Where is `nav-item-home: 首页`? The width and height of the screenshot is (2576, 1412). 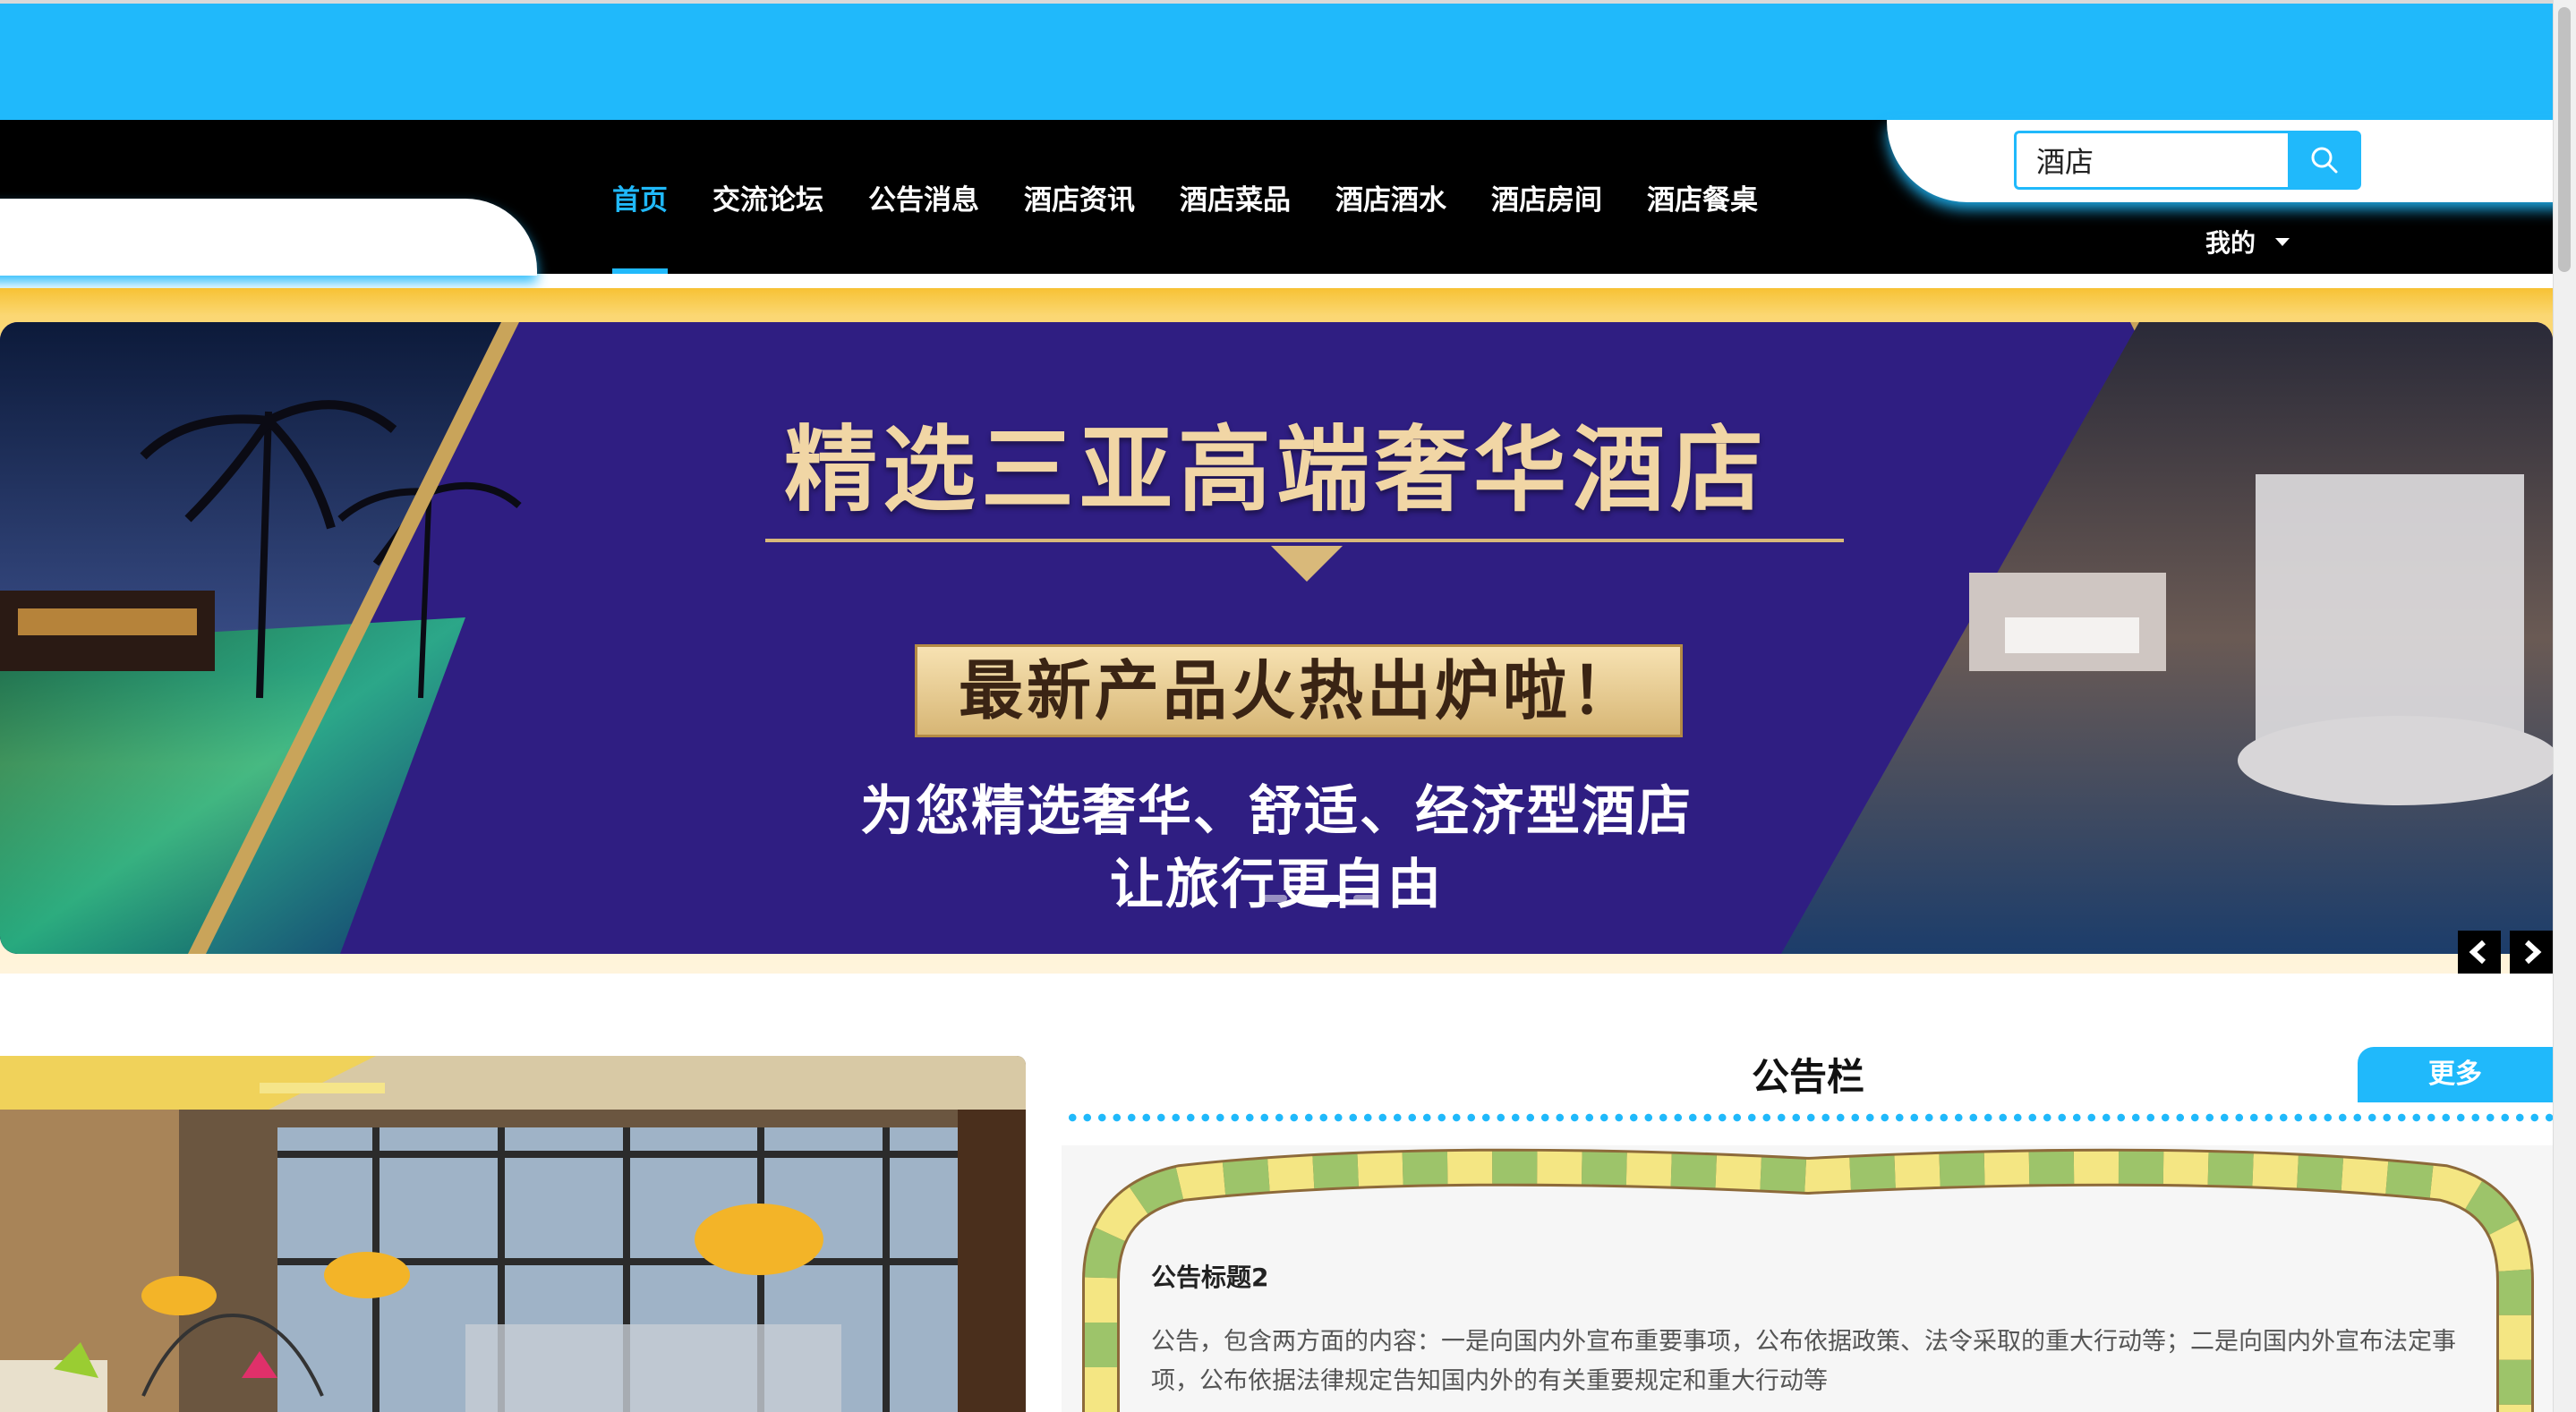
nav-item-home: 首页 is located at coordinates (645, 224).